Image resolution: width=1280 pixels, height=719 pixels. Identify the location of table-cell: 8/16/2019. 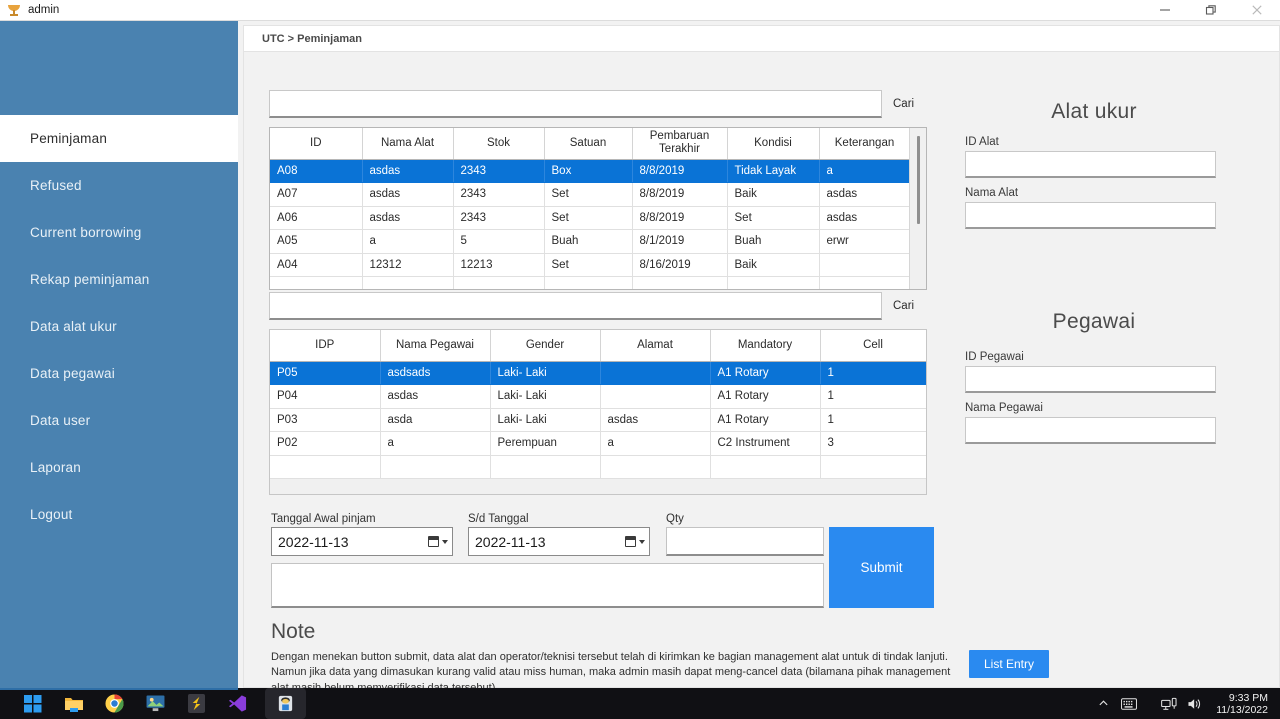
(680, 265).